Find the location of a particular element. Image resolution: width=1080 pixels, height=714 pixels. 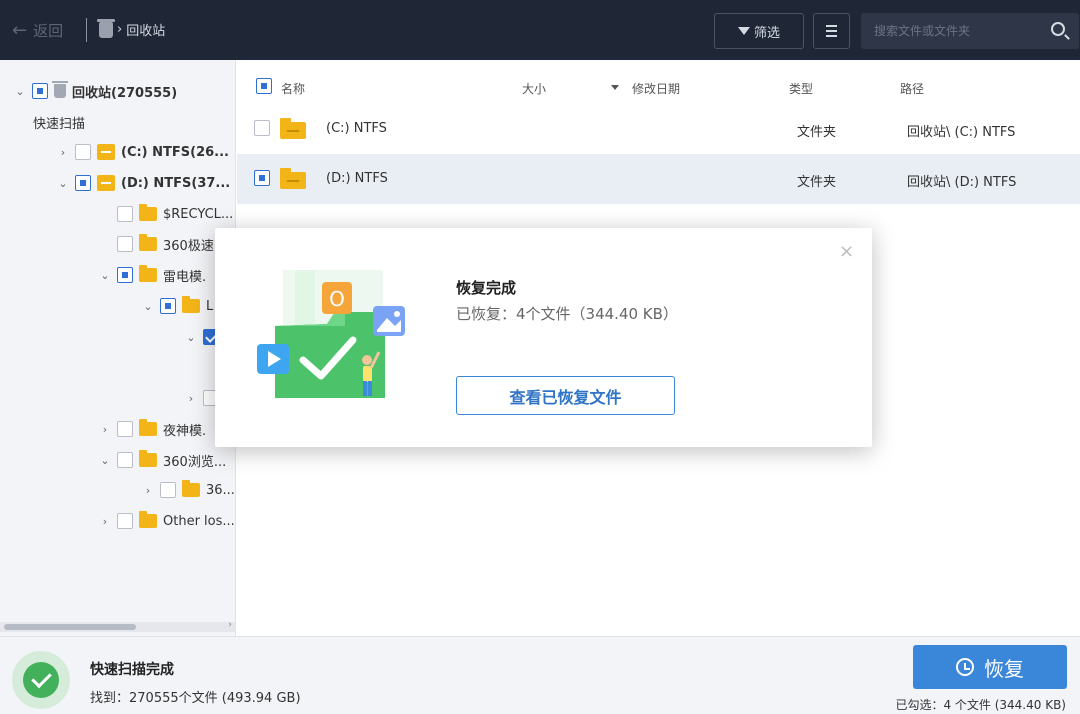

search-box is located at coordinates (970, 31).